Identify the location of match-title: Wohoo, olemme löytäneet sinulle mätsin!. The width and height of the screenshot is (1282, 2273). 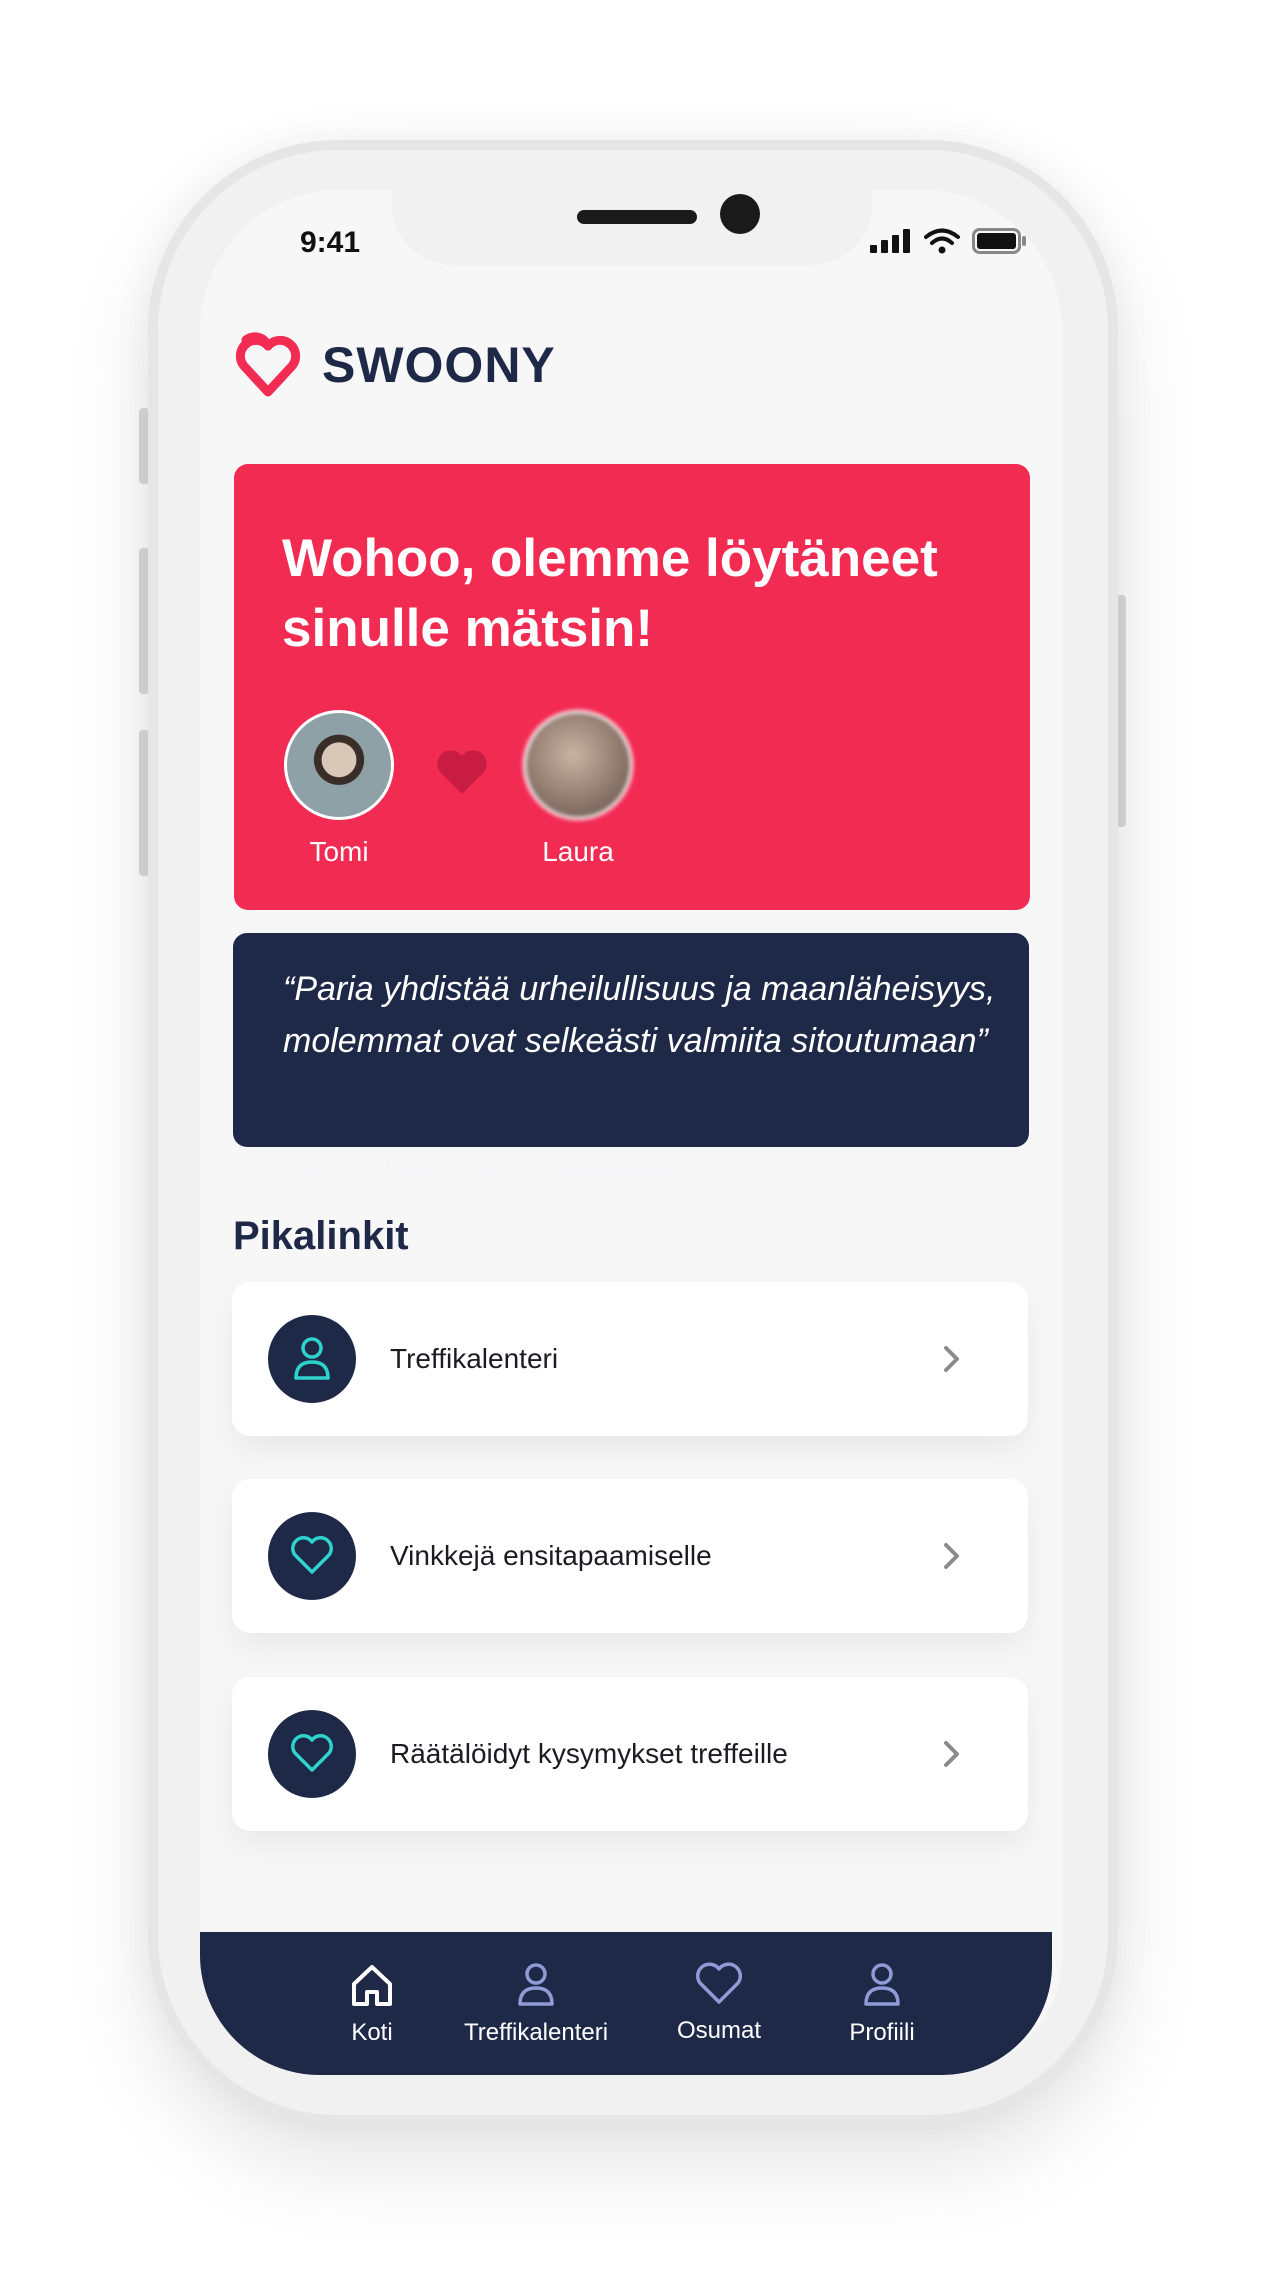
(610, 593).